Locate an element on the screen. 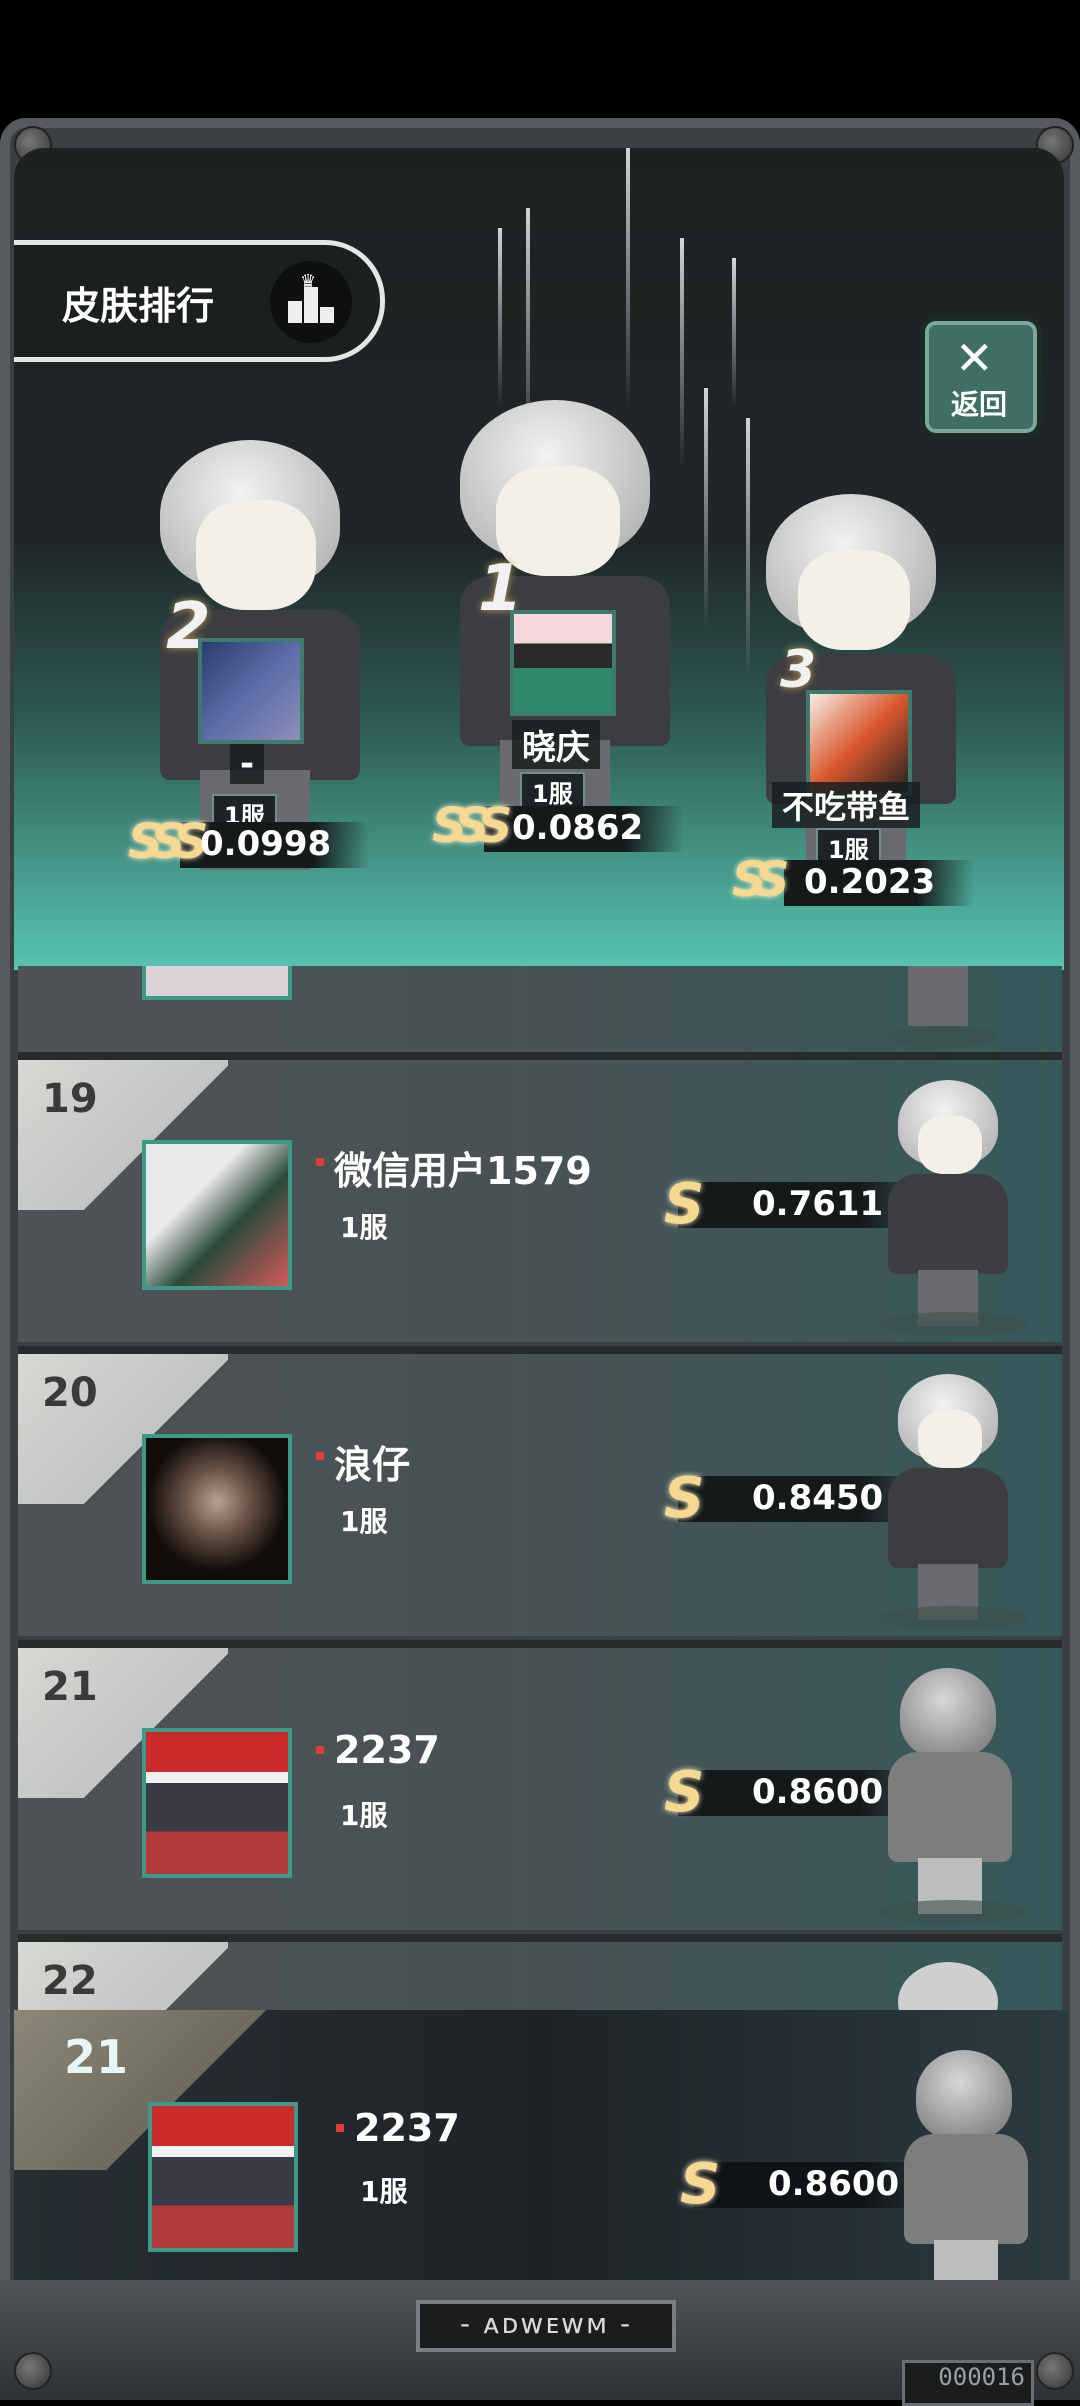  my-rank-number: 21 is located at coordinates (96, 2057).